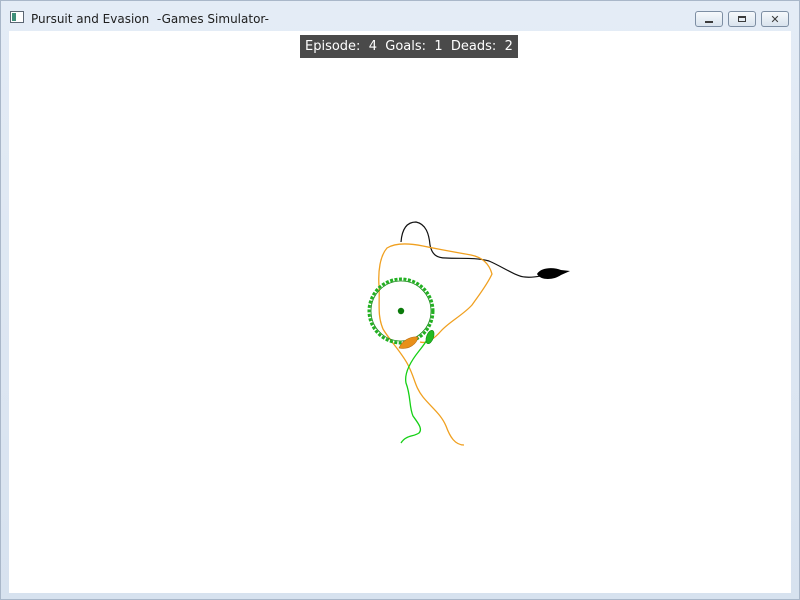 Image resolution: width=800 pixels, height=600 pixels. I want to click on maximize-button, so click(742, 19).